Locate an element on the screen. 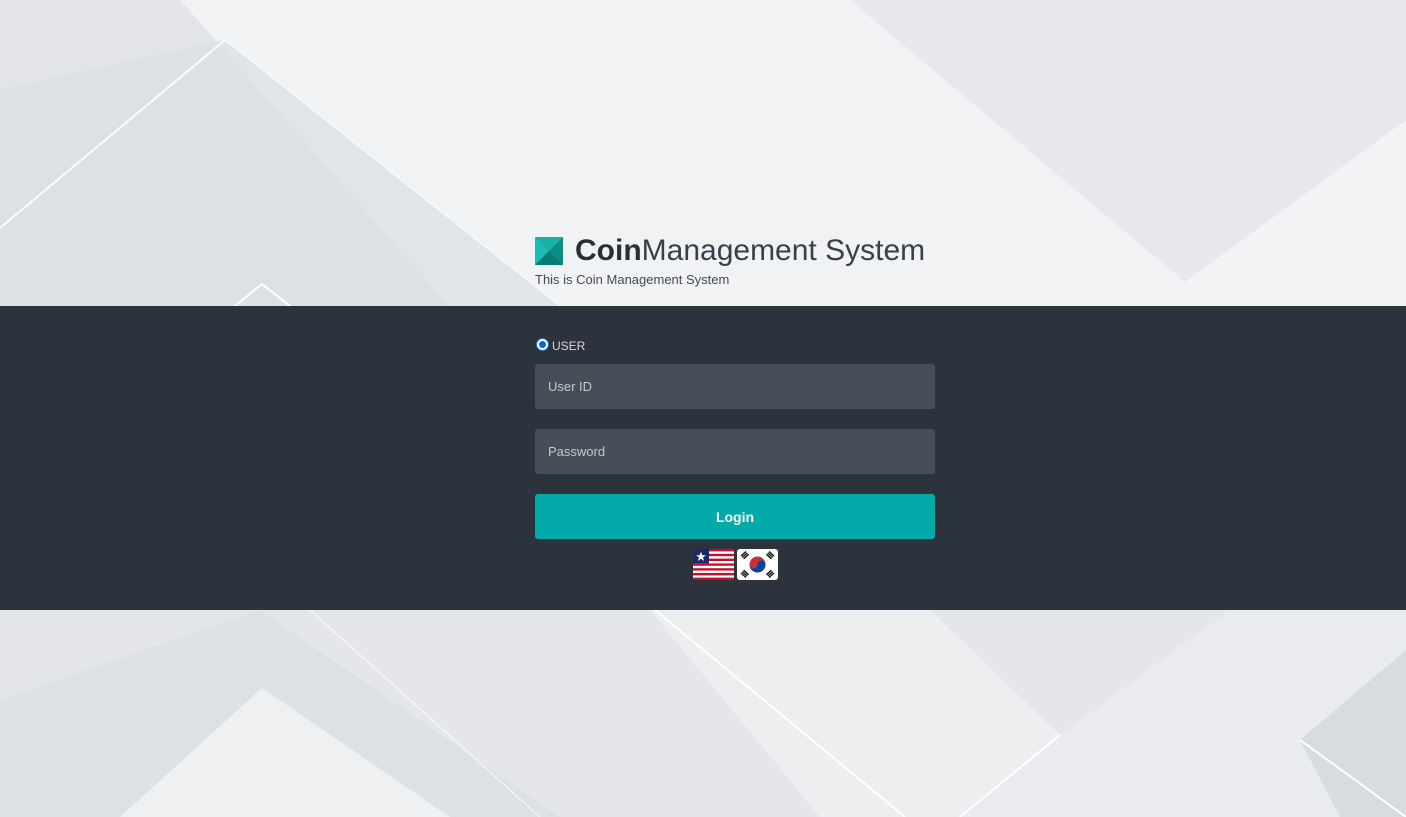 This screenshot has width=1406, height=817. language-selector is located at coordinates (735, 564).